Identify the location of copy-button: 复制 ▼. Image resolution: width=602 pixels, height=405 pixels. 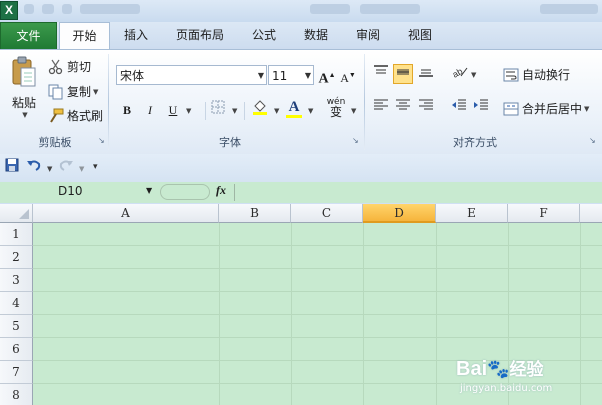
(73, 91).